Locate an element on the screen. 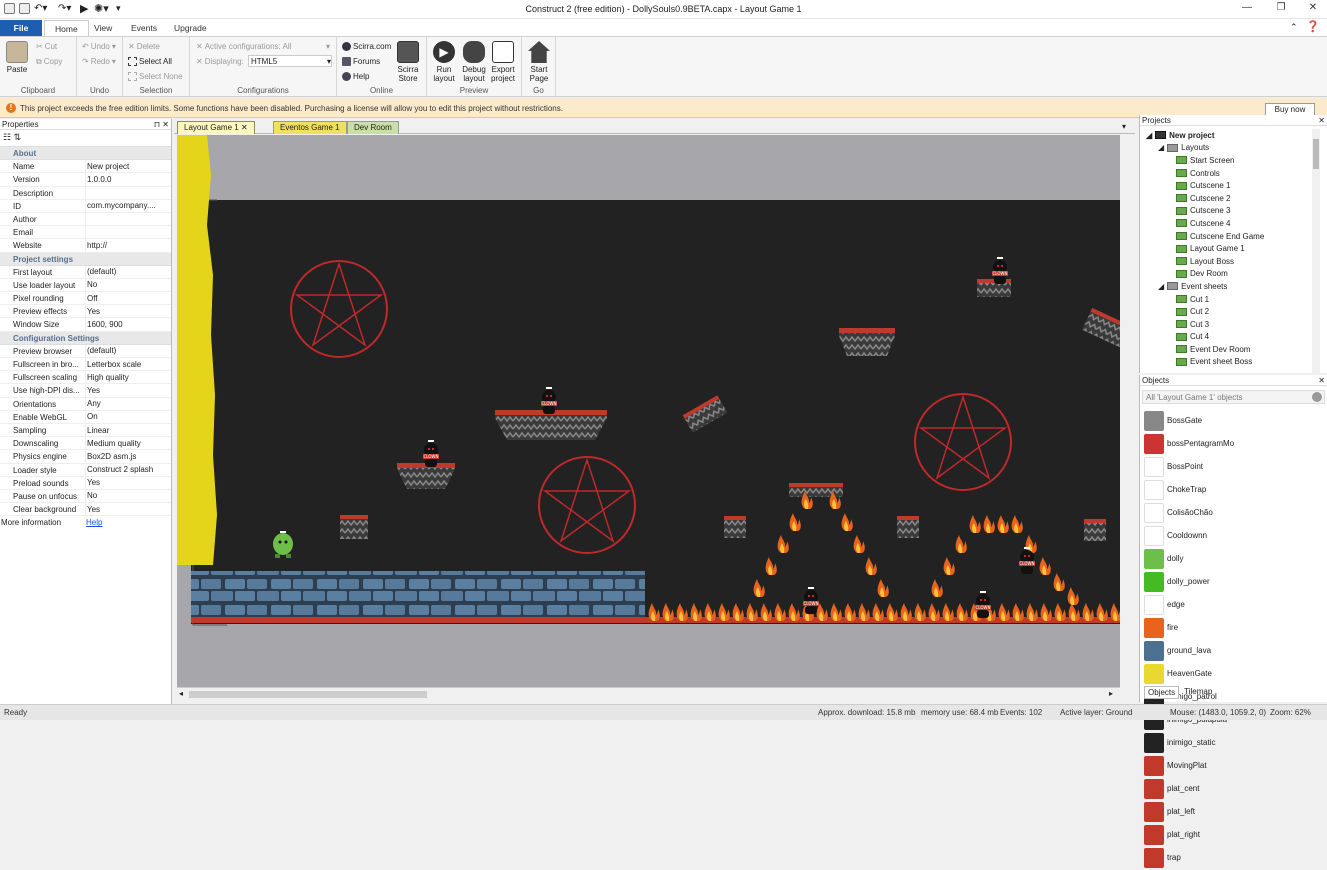  copy-button: ⧉ Copy is located at coordinates (49, 61).